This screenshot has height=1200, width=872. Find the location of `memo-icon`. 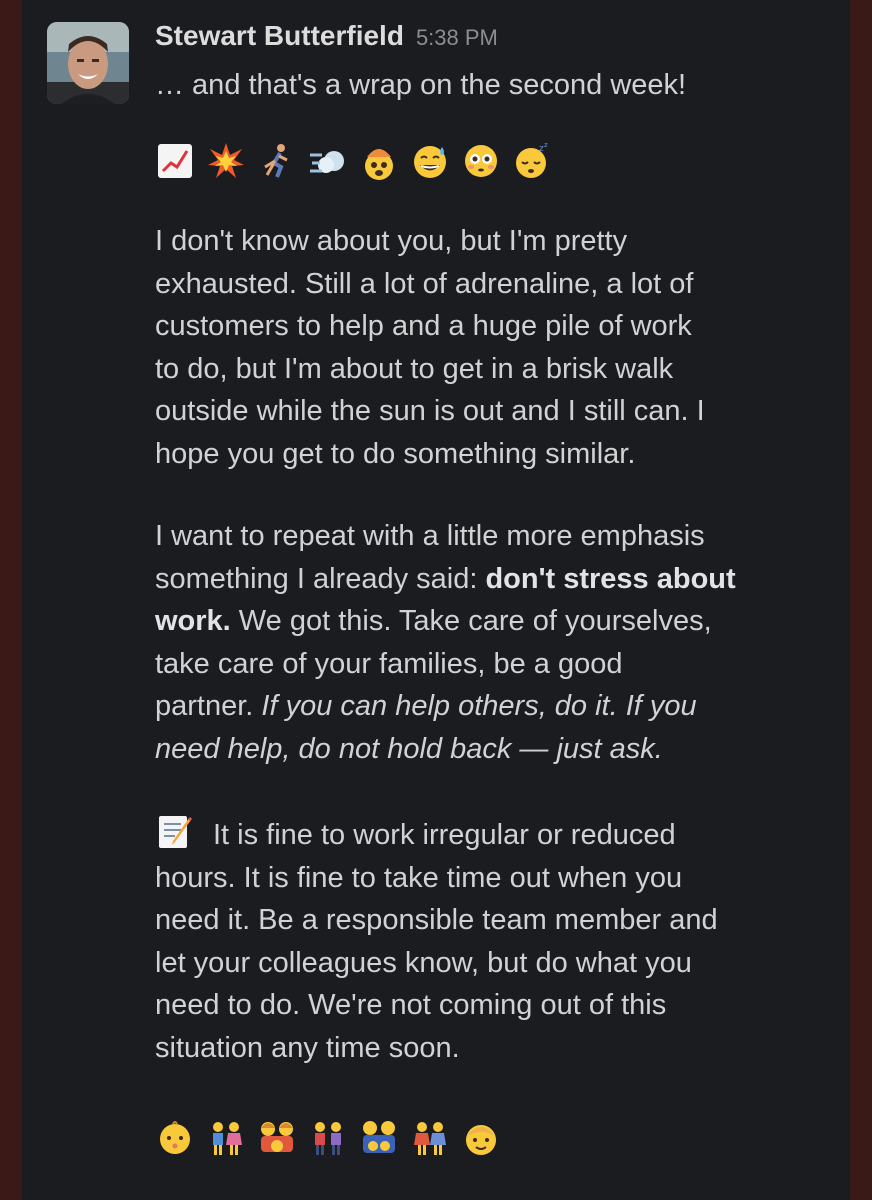

memo-icon is located at coordinates (175, 832).